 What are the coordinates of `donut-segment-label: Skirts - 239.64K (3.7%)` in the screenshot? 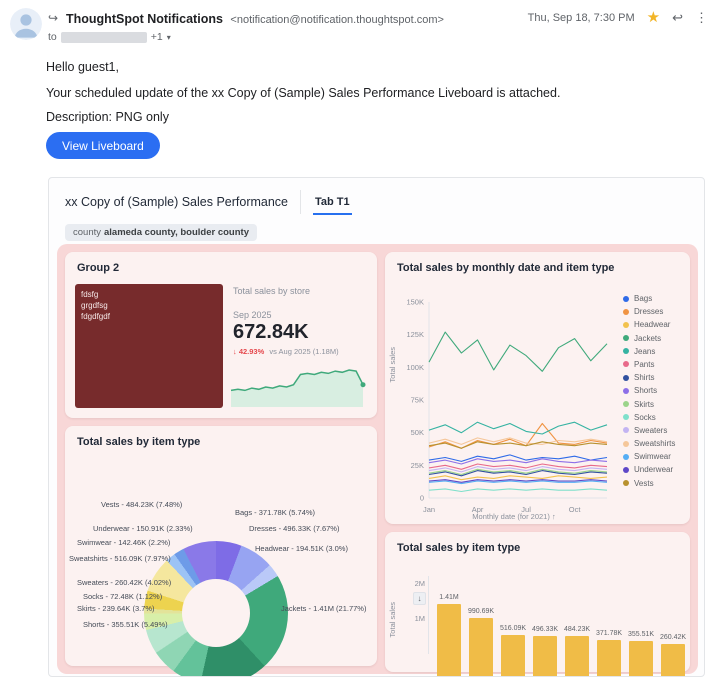 It's located at (116, 608).